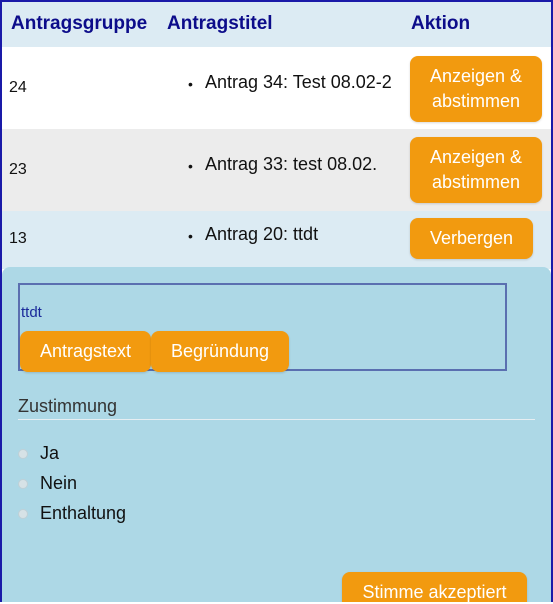 This screenshot has height=604, width=553. Describe the element at coordinates (79, 23) in the screenshot. I see `header-group: Antragsgruppe` at that location.